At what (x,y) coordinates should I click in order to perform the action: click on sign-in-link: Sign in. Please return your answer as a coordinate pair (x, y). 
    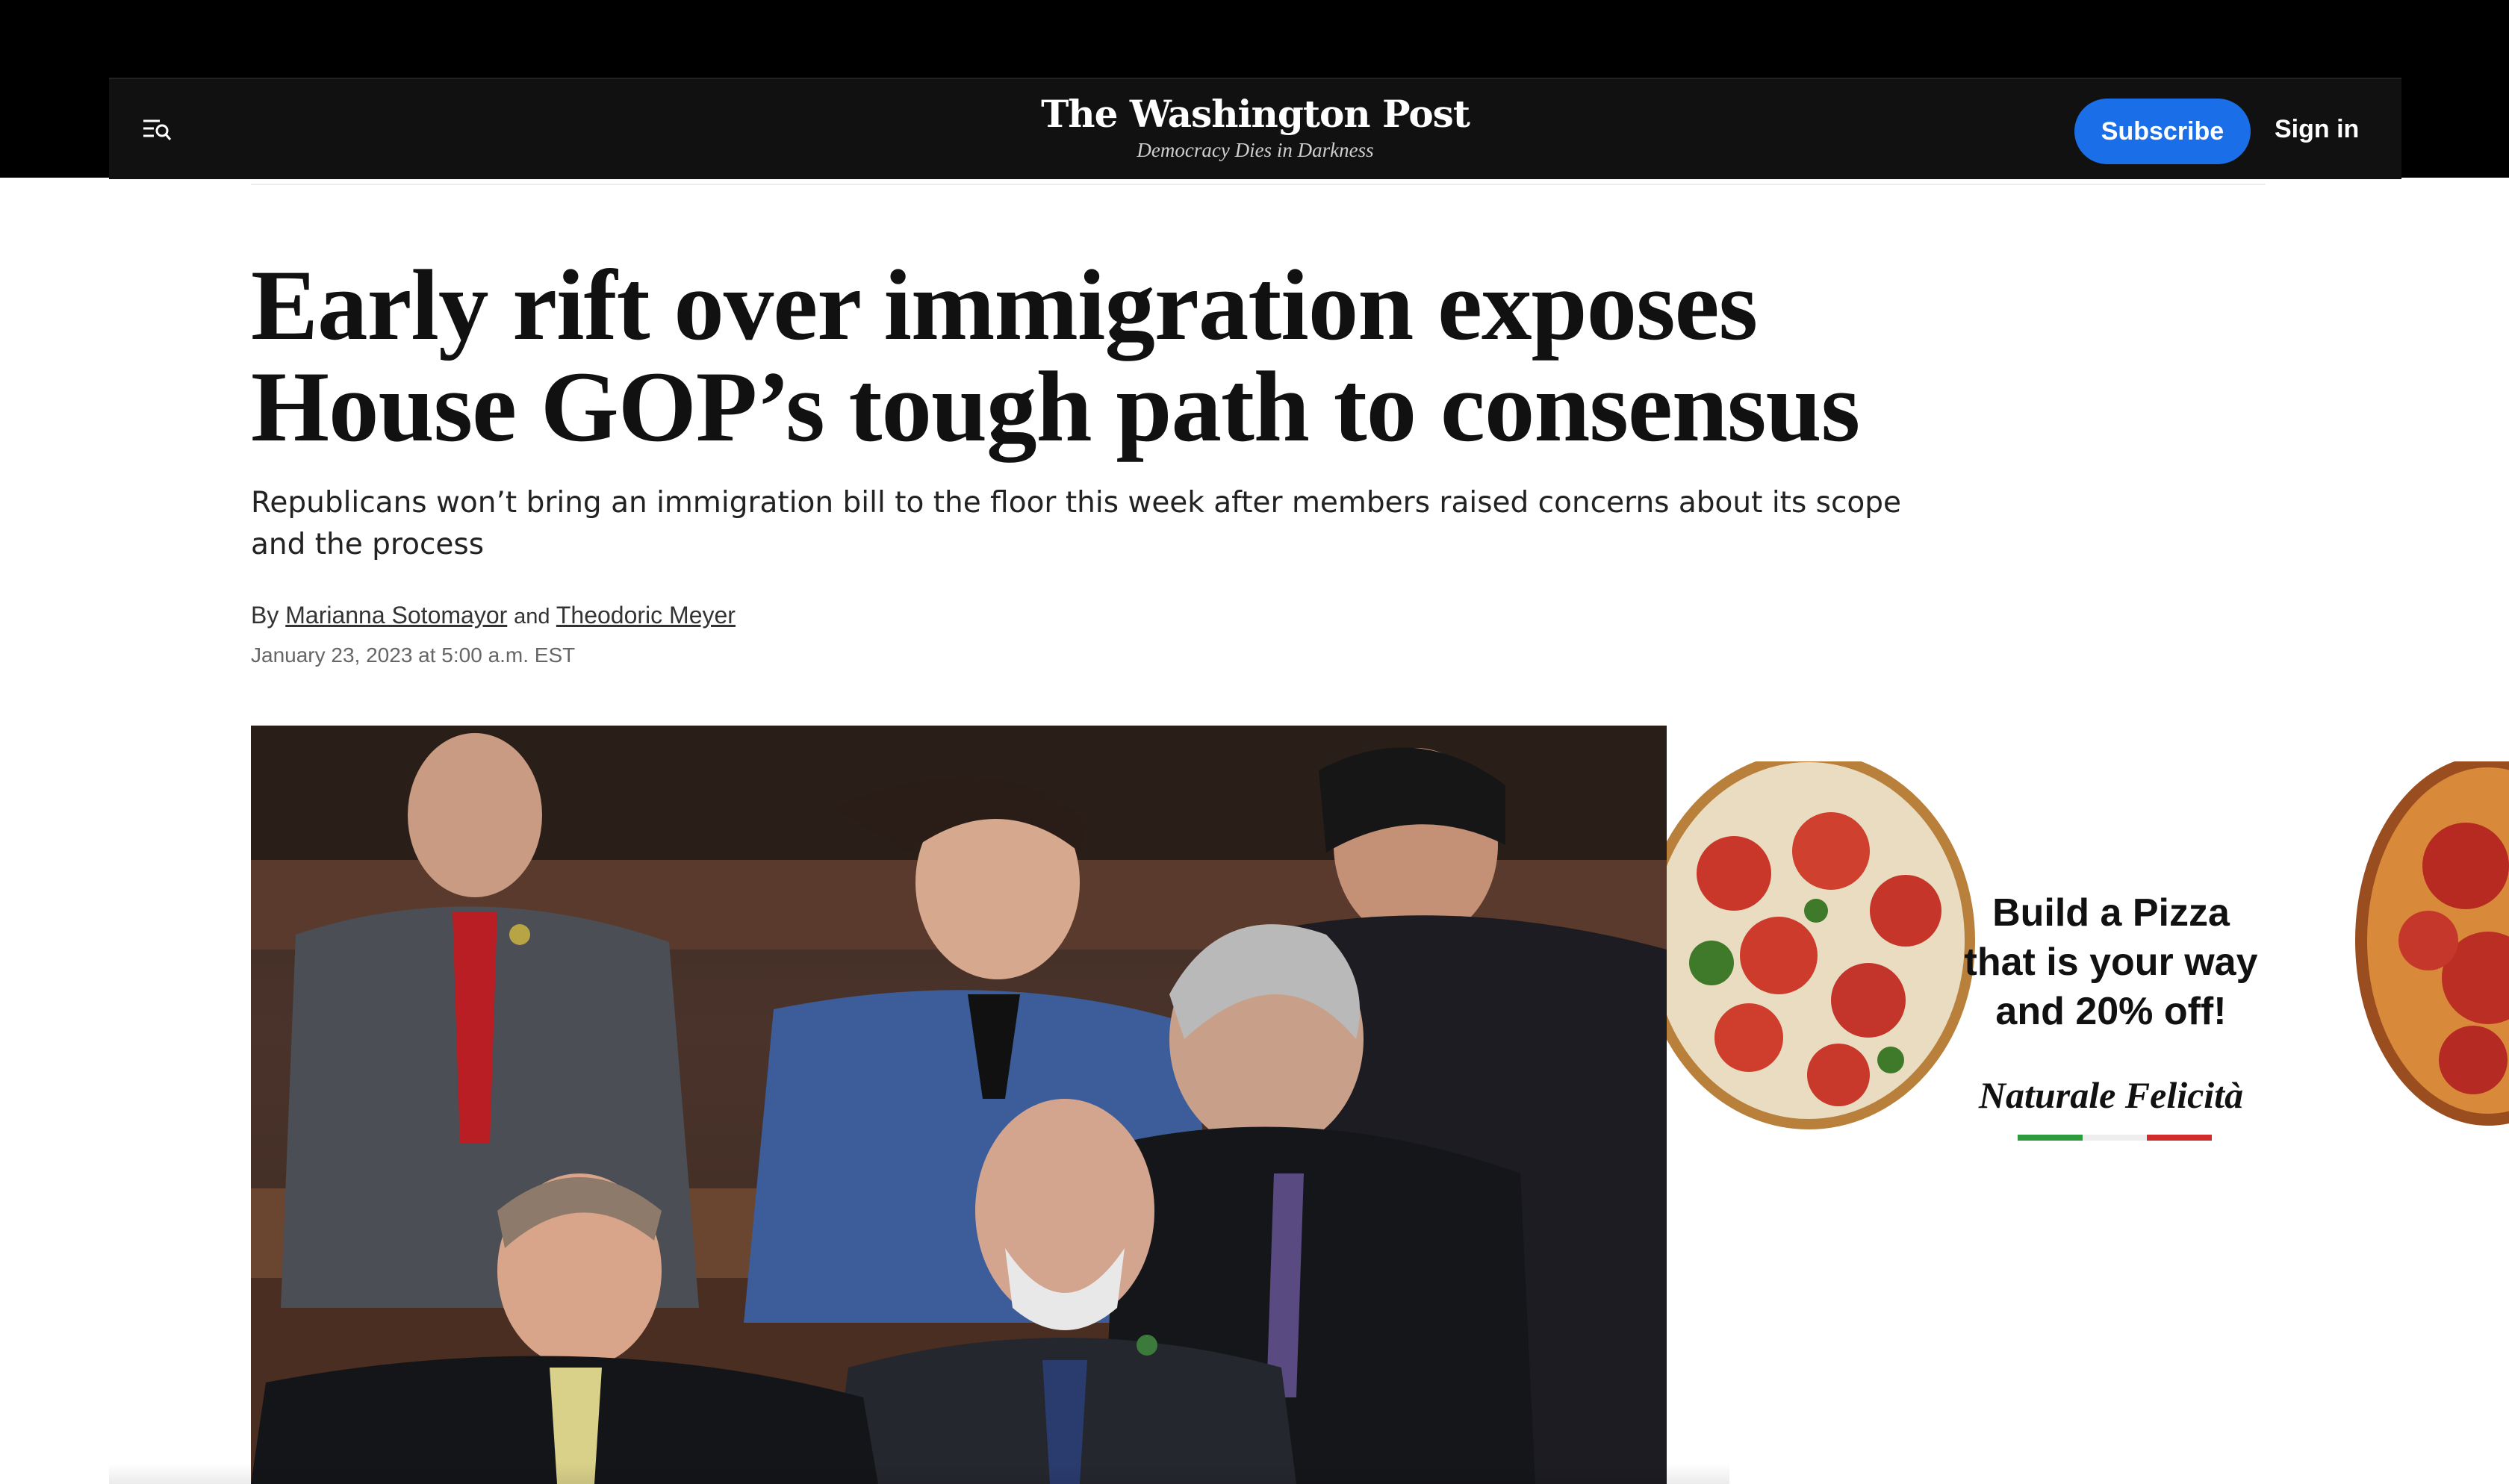
    Looking at the image, I should click on (2317, 129).